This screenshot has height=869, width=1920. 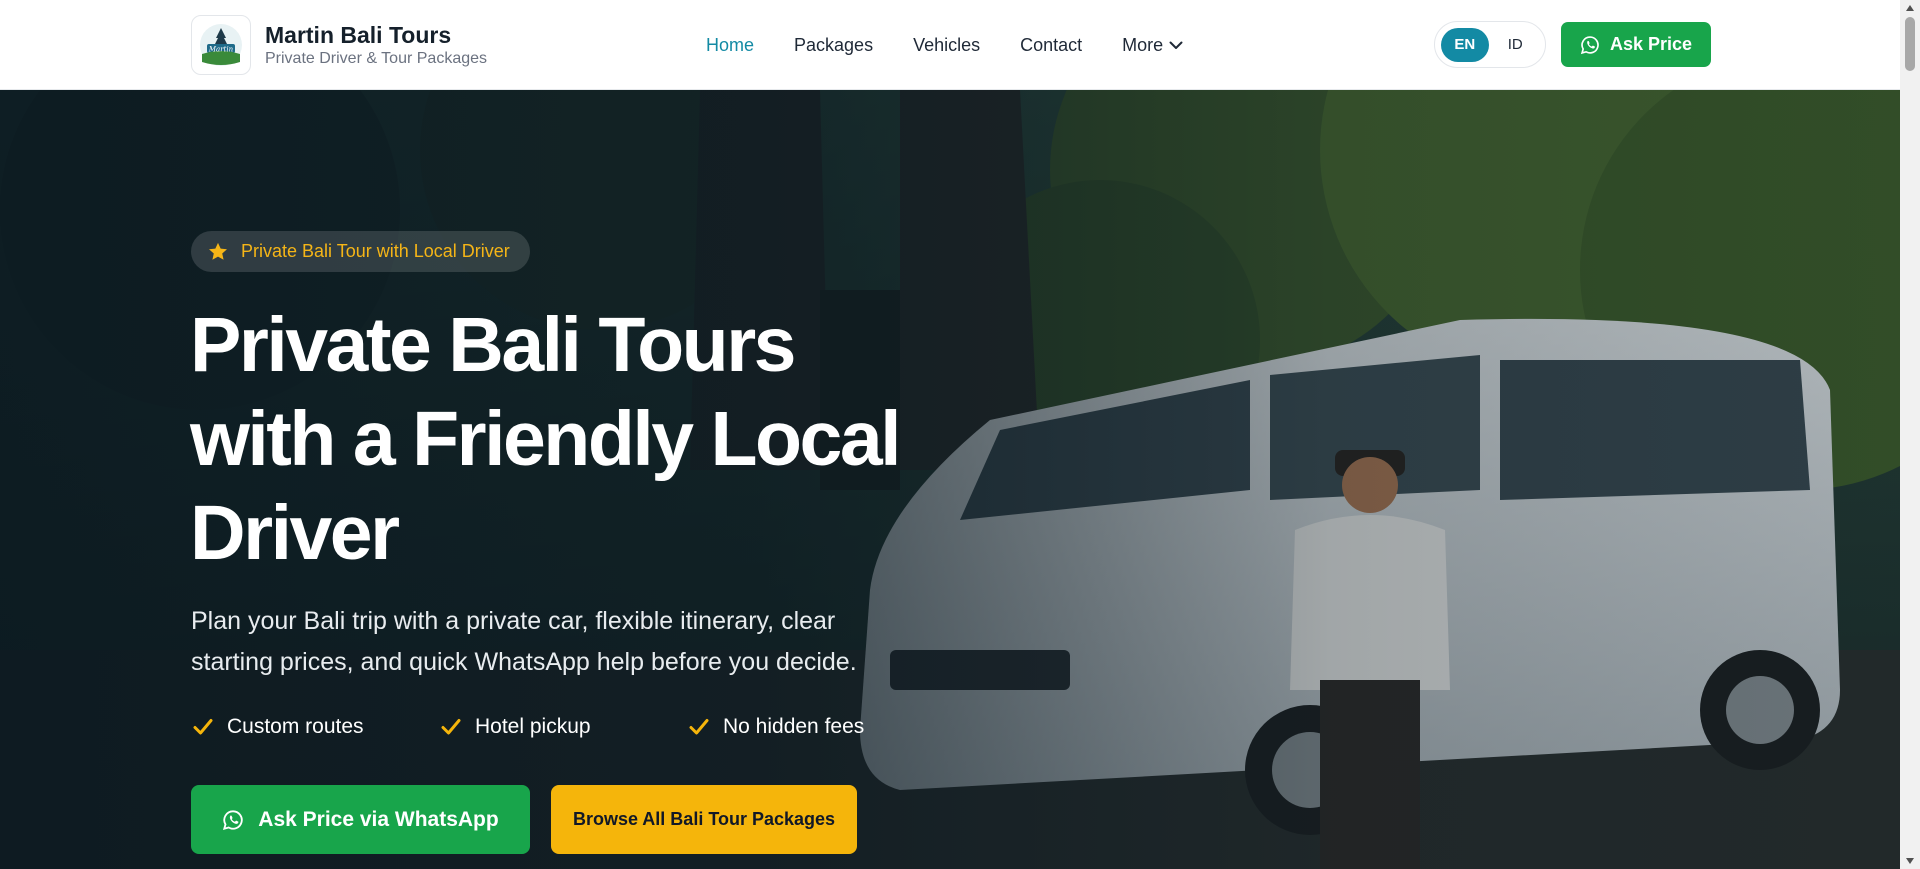 I want to click on brand-logo: Martin, so click(x=221, y=45).